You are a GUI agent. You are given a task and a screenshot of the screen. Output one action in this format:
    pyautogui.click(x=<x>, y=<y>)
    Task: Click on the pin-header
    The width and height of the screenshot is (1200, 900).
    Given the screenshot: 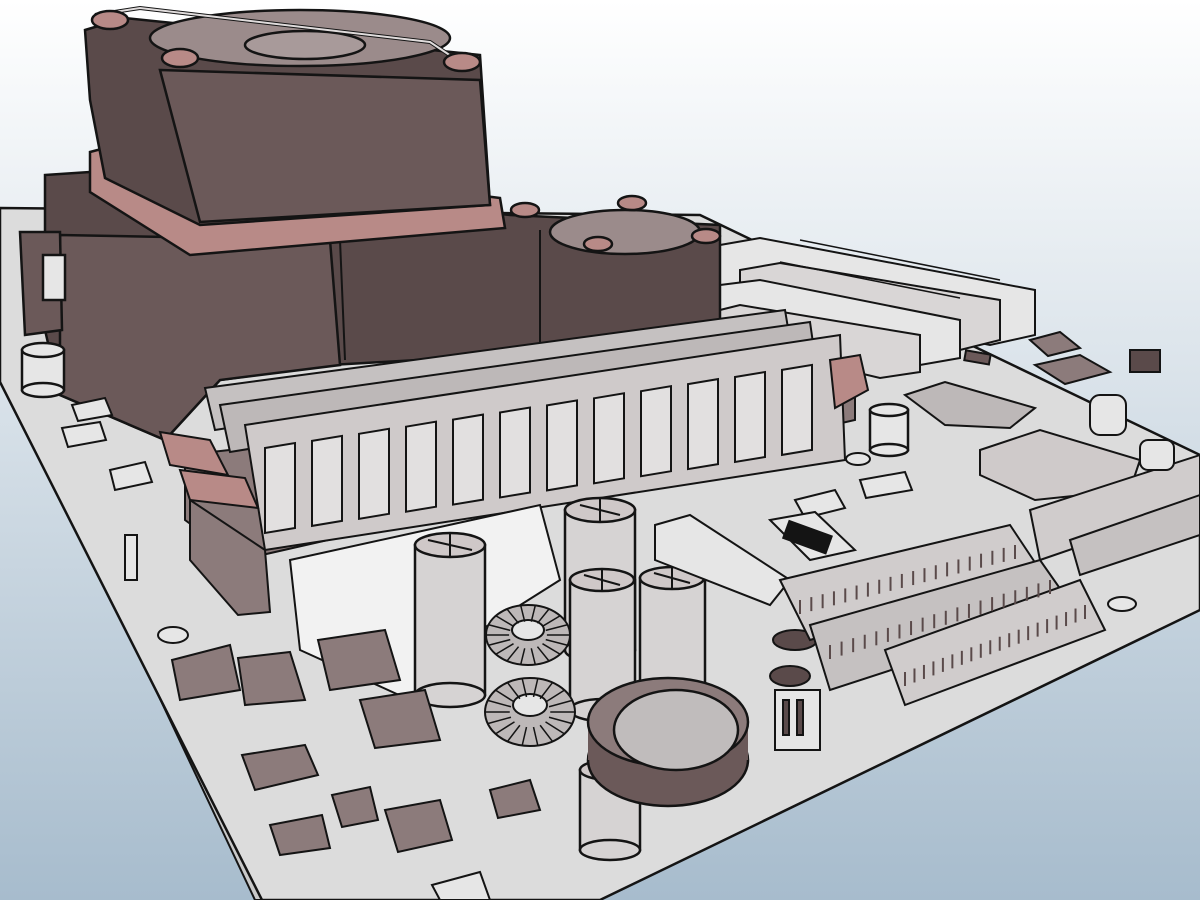 What is the action you would take?
    pyautogui.click(x=1145, y=361)
    